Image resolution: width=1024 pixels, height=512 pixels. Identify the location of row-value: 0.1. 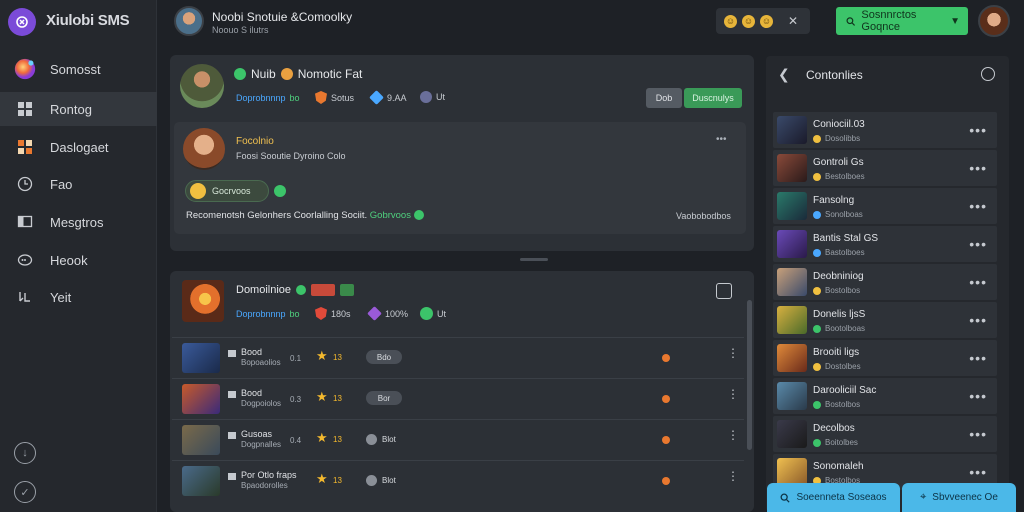
(296, 358).